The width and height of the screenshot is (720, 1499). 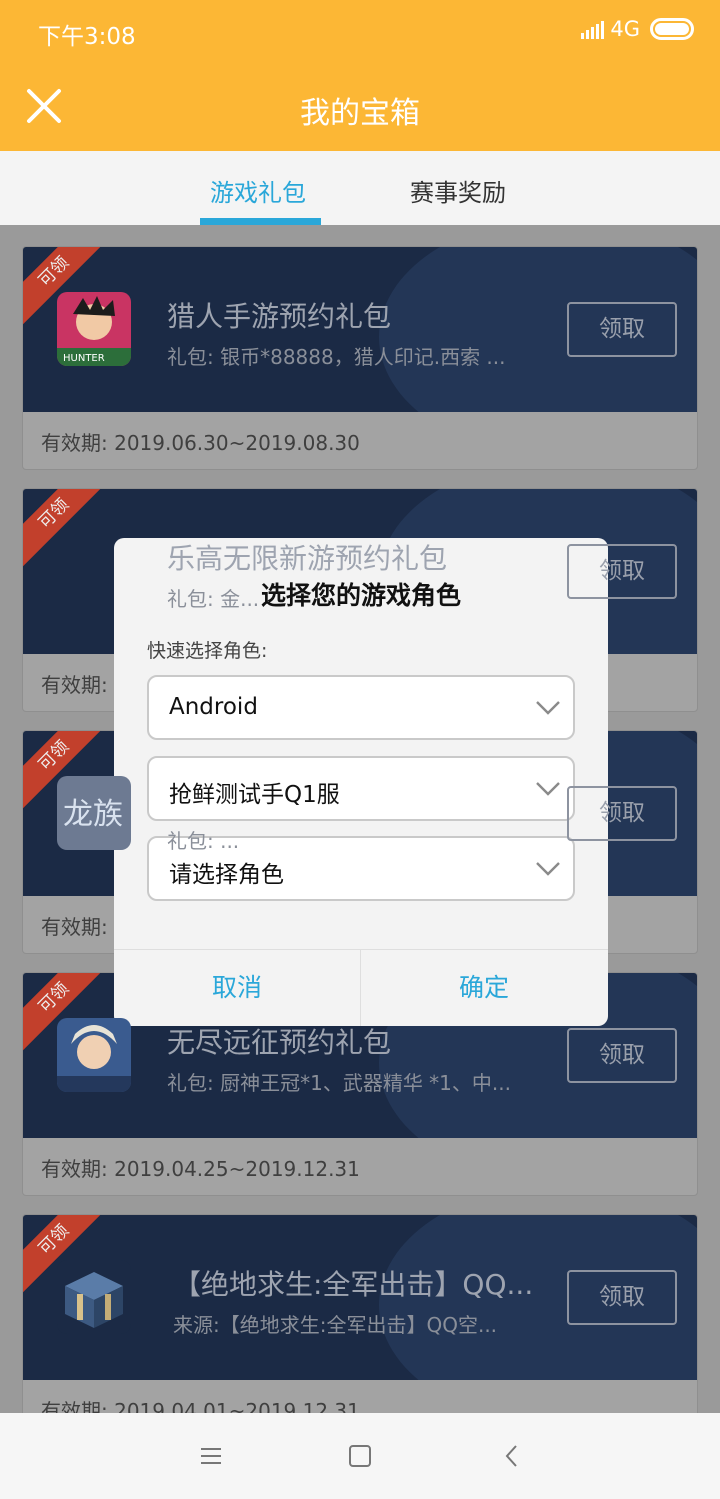 What do you see at coordinates (672, 29) in the screenshot?
I see `battery-icon` at bounding box center [672, 29].